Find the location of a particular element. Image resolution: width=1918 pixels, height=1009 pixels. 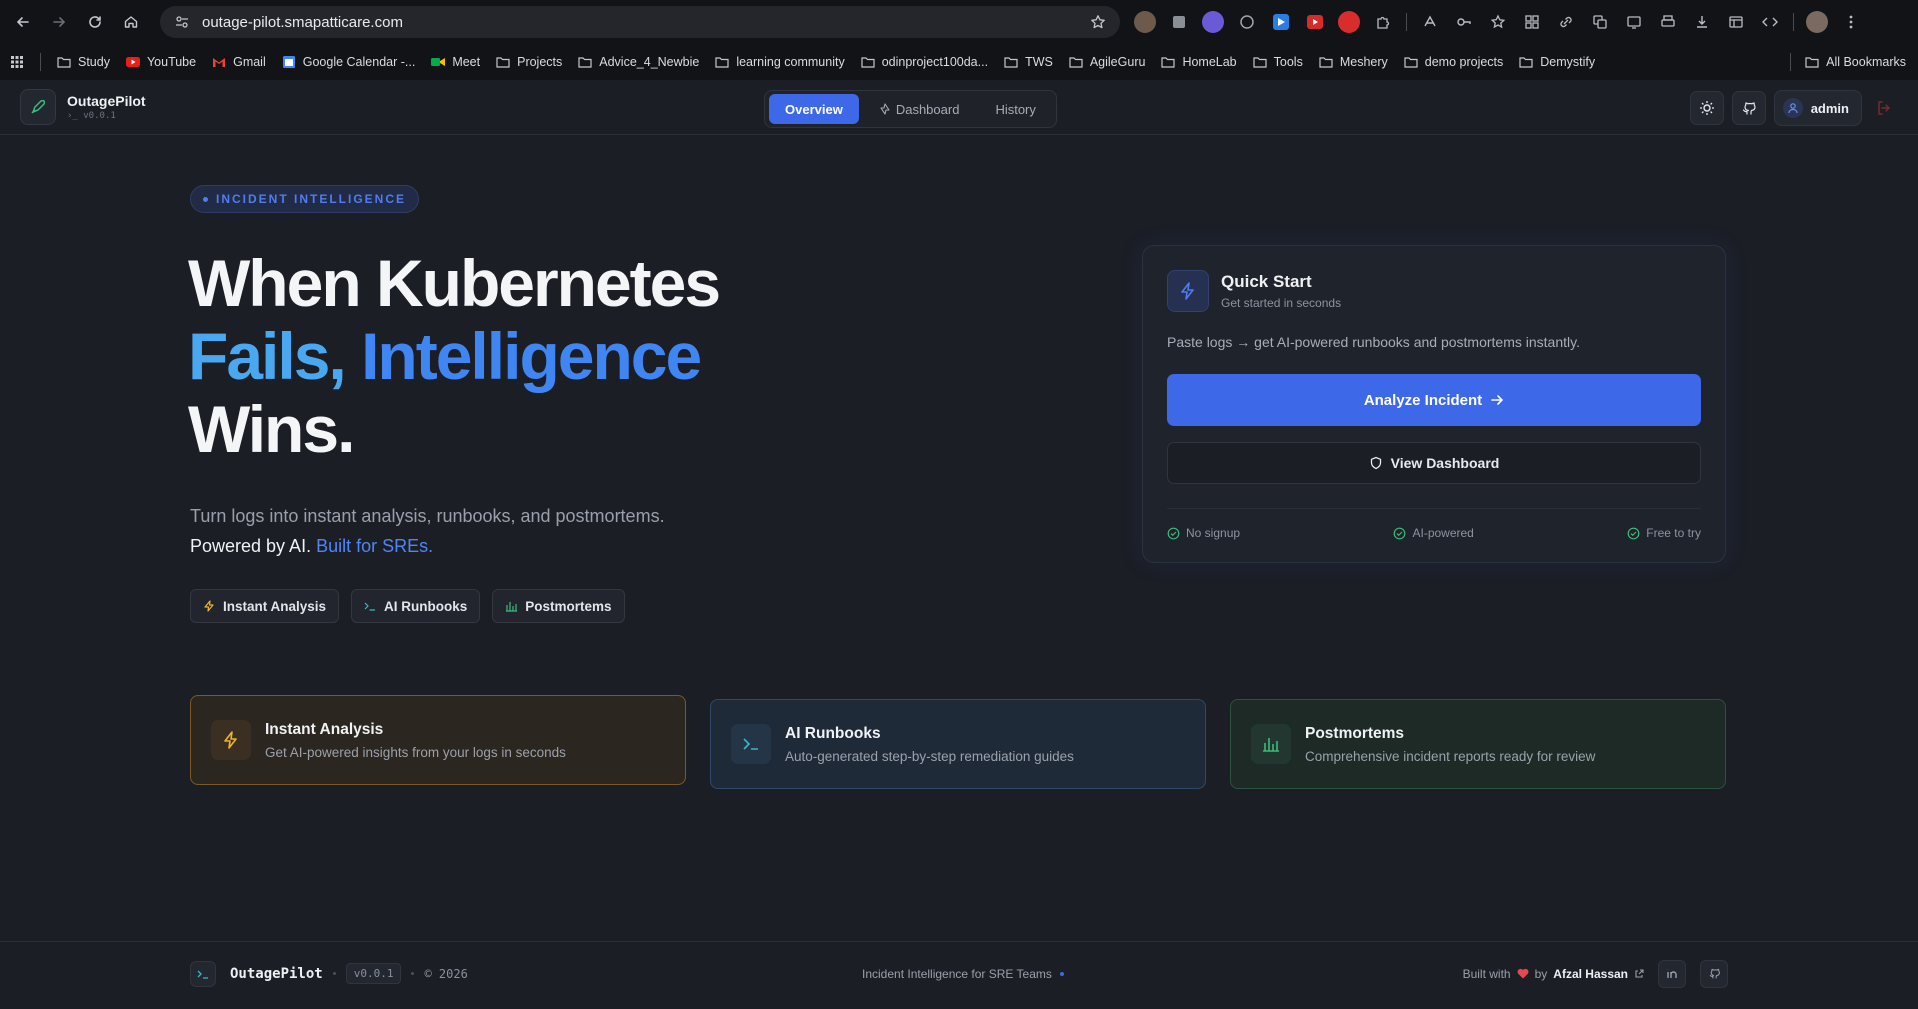

print-icon is located at coordinates (1668, 22).